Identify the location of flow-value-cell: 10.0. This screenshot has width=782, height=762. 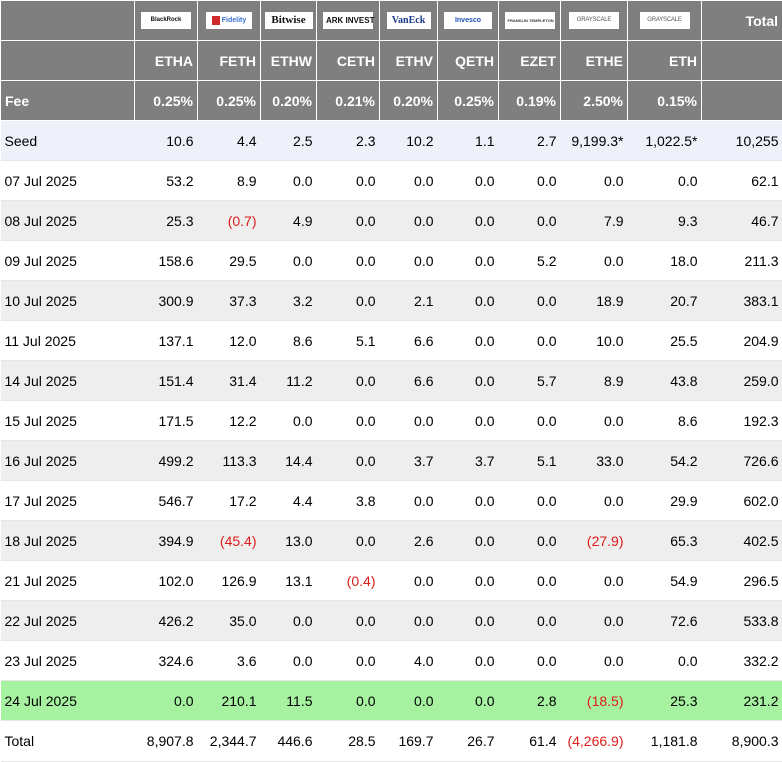
(594, 341).